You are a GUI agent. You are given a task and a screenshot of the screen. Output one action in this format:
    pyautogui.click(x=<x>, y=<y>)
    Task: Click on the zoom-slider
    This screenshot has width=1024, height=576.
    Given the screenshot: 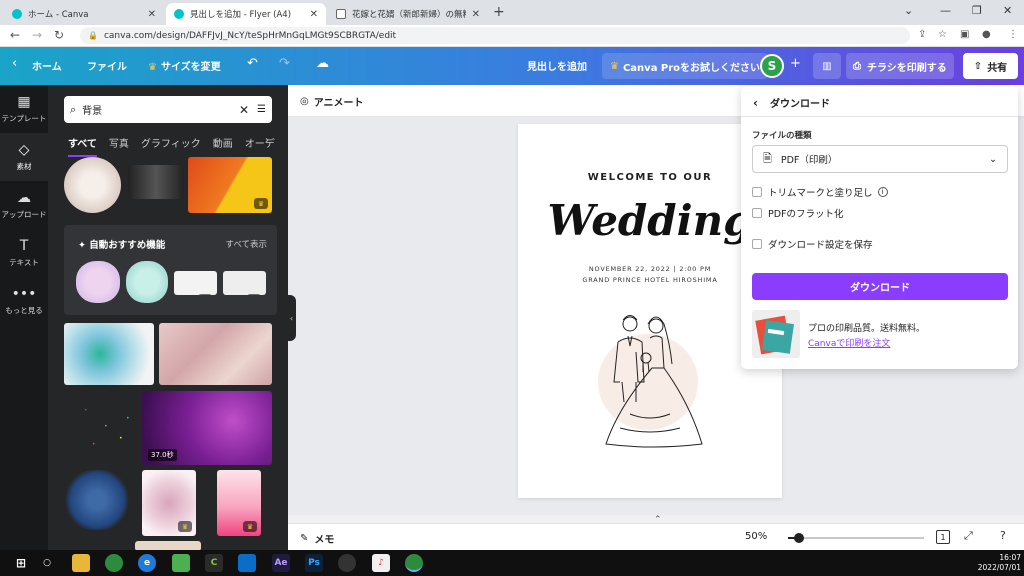 What is the action you would take?
    pyautogui.click(x=856, y=538)
    